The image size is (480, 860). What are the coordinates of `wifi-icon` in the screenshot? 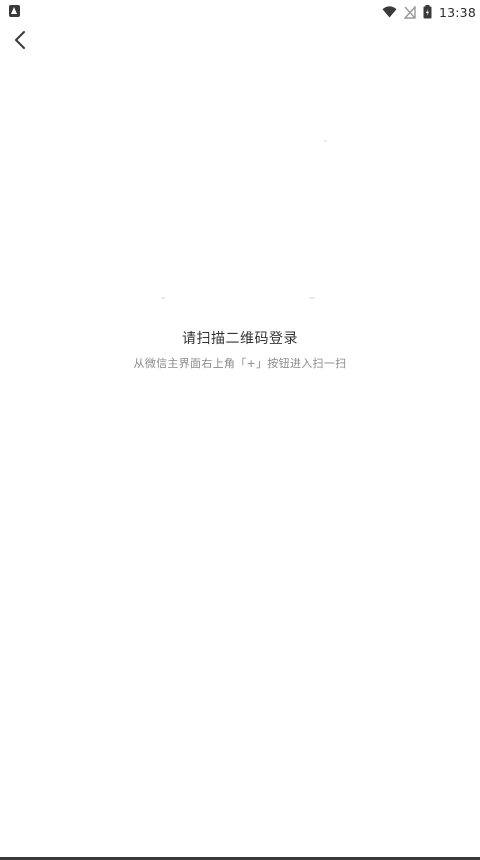 It's located at (389, 12).